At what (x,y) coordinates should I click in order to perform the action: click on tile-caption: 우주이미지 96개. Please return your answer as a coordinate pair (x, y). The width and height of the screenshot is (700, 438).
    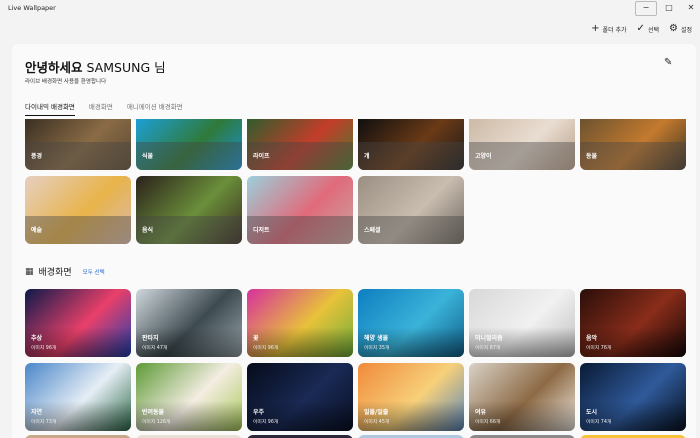
    Looking at the image, I should click on (300, 416).